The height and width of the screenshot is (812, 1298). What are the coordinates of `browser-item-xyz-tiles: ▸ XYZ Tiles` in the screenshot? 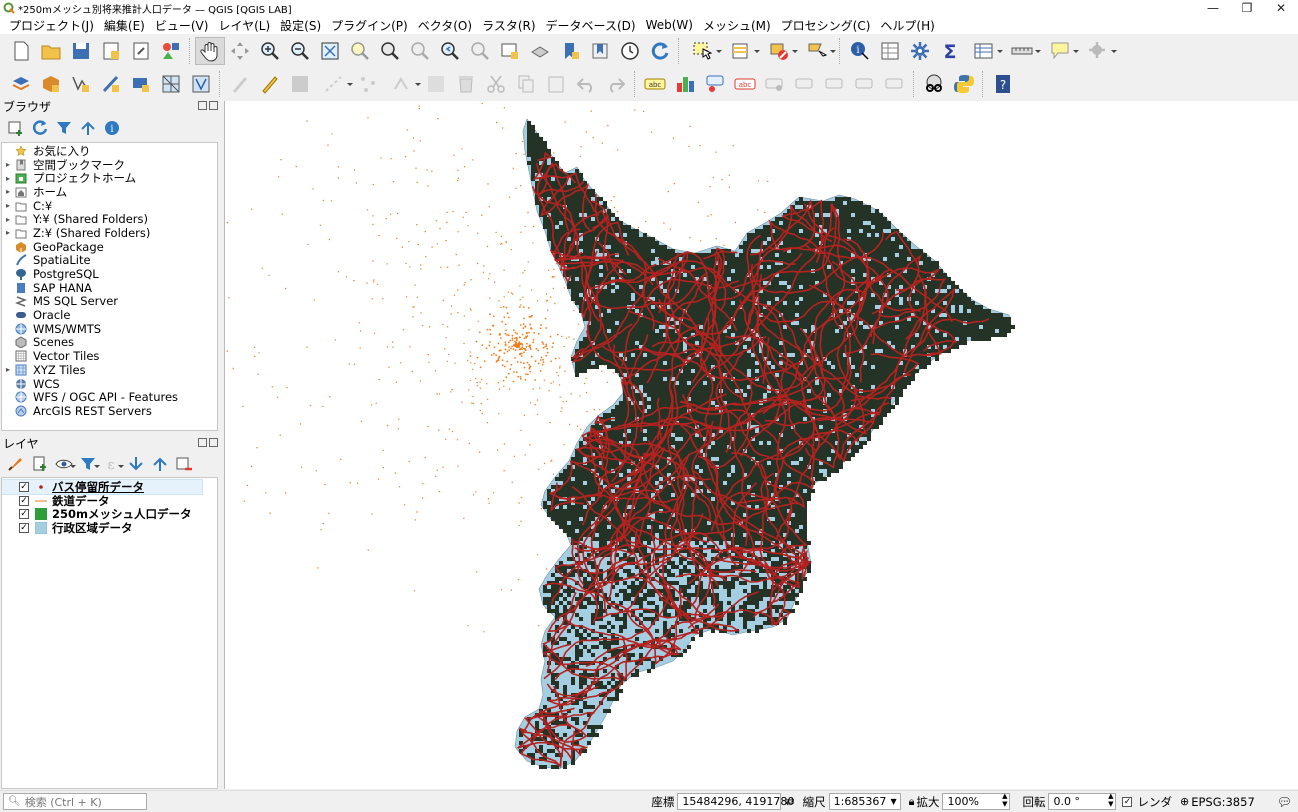 It's located at (109, 370).